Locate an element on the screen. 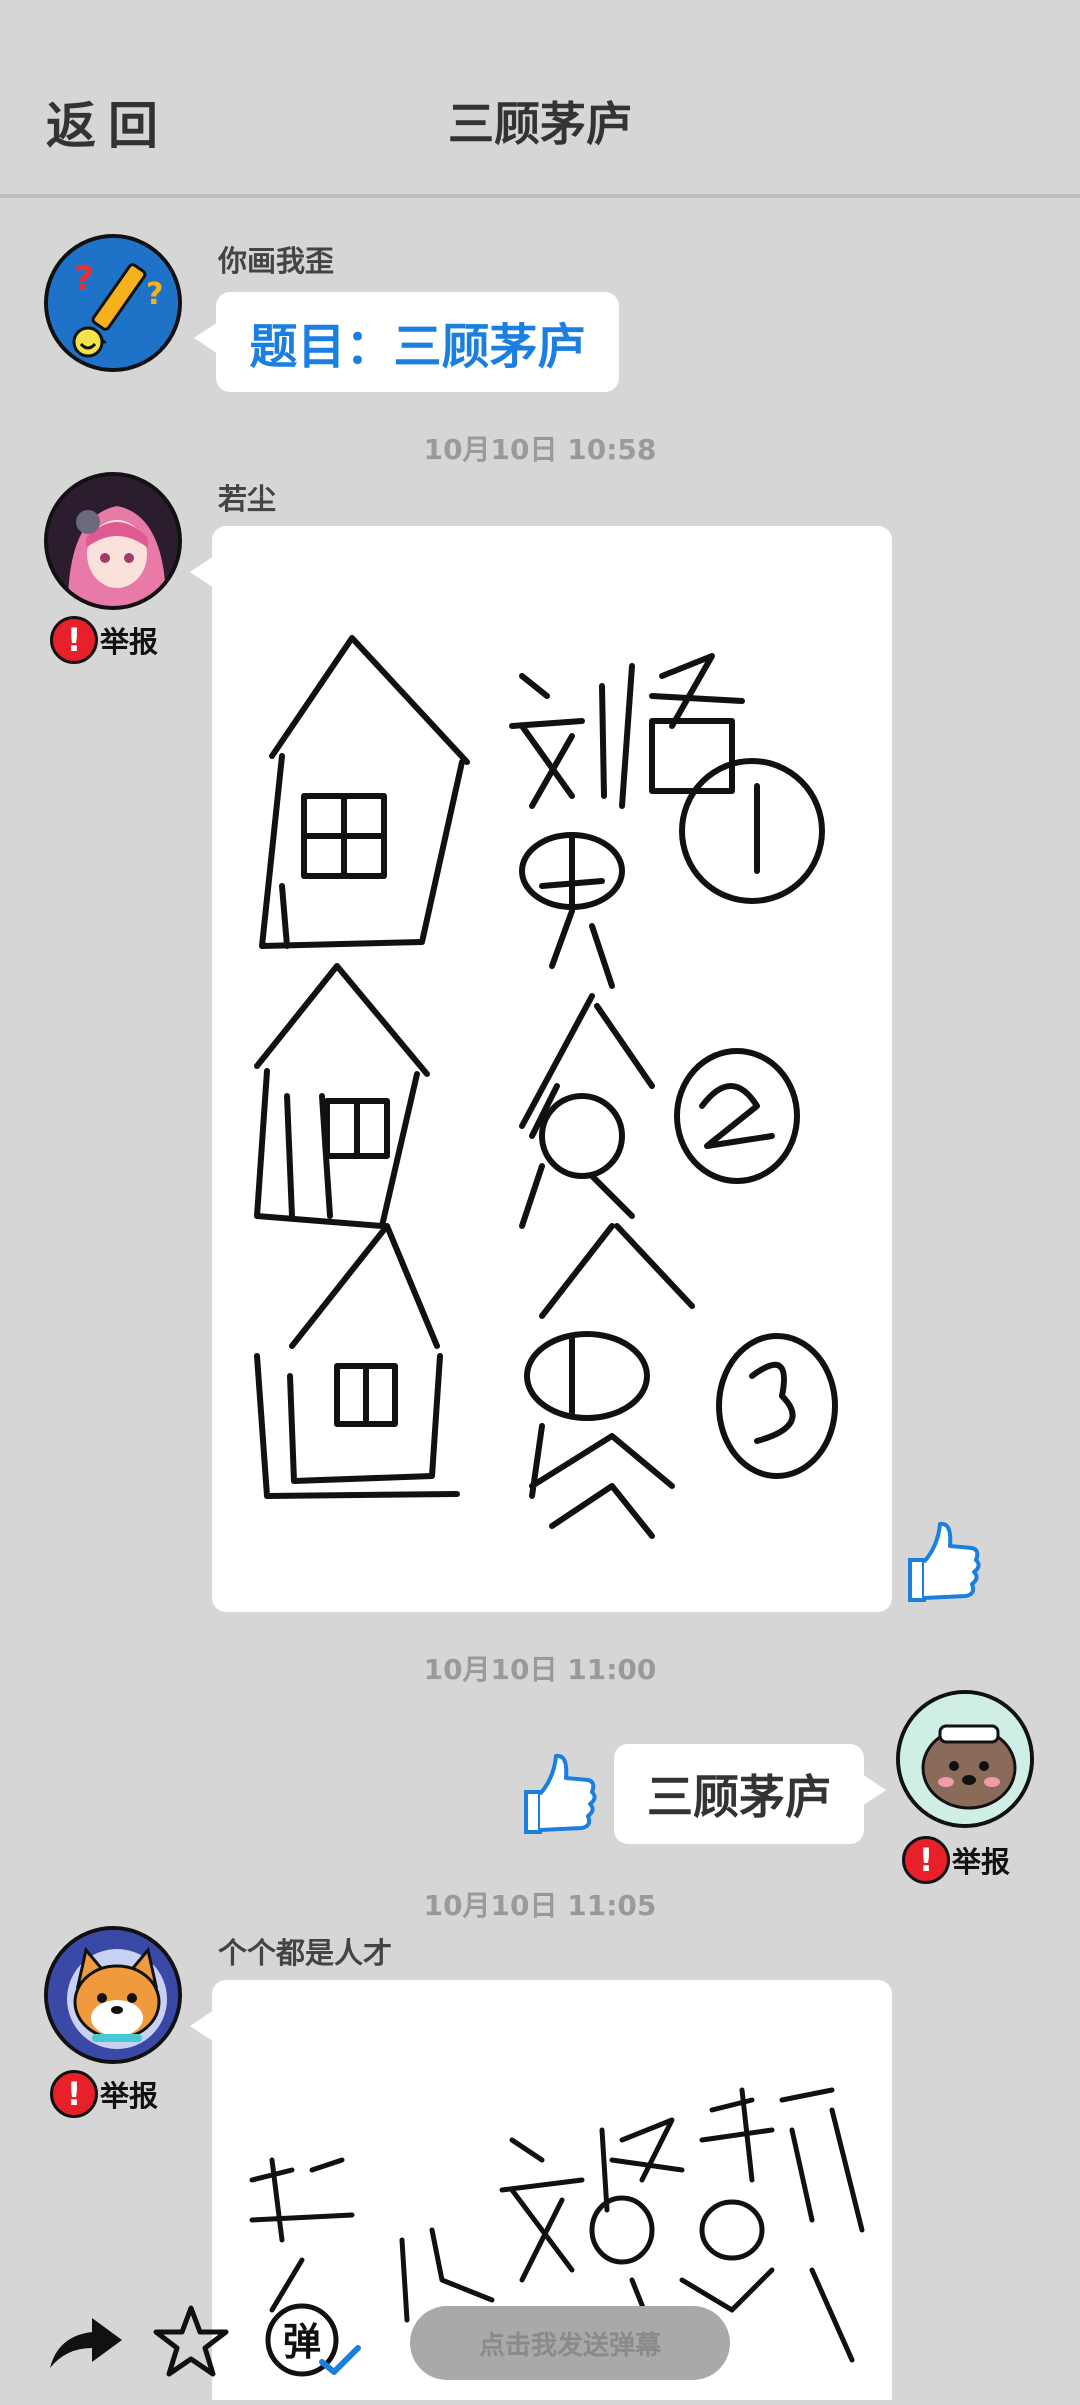  system-avatar: ? ? is located at coordinates (113, 303).